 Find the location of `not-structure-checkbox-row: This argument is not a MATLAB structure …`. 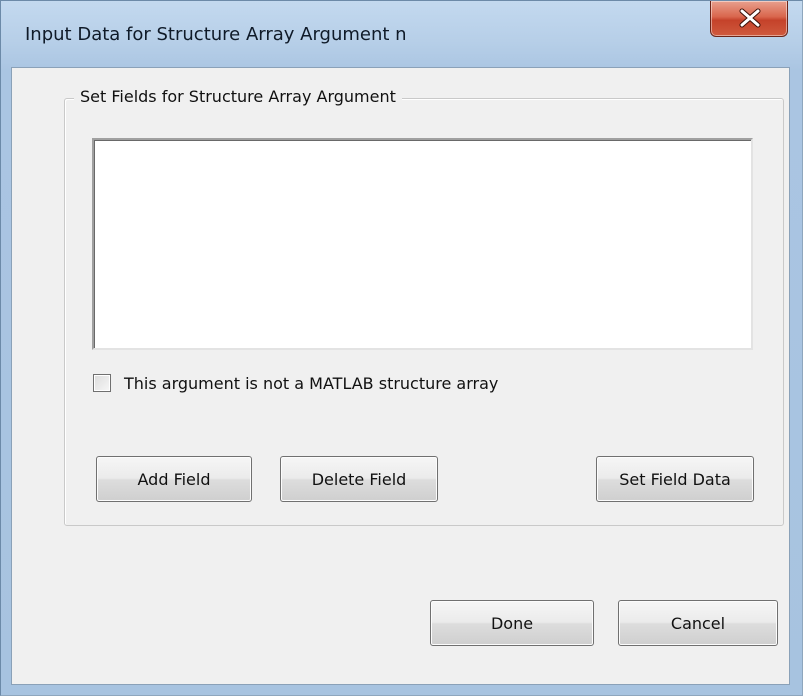

not-structure-checkbox-row: This argument is not a MATLAB structure … is located at coordinates (295, 383).